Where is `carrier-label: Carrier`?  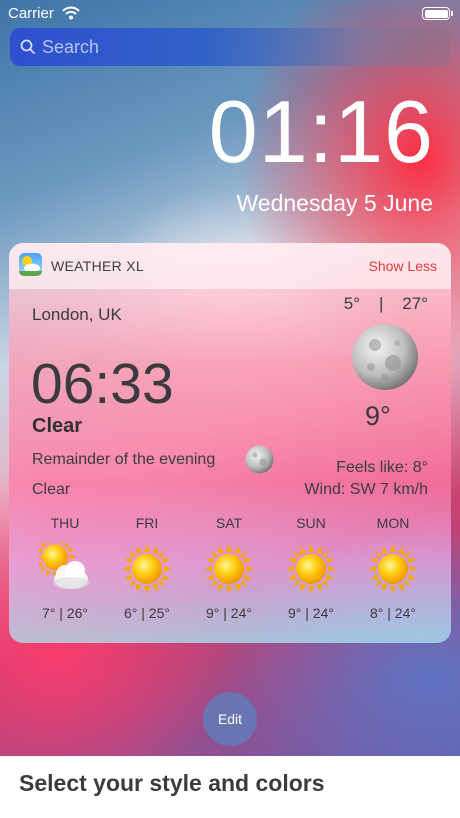
carrier-label: Carrier is located at coordinates (31, 13).